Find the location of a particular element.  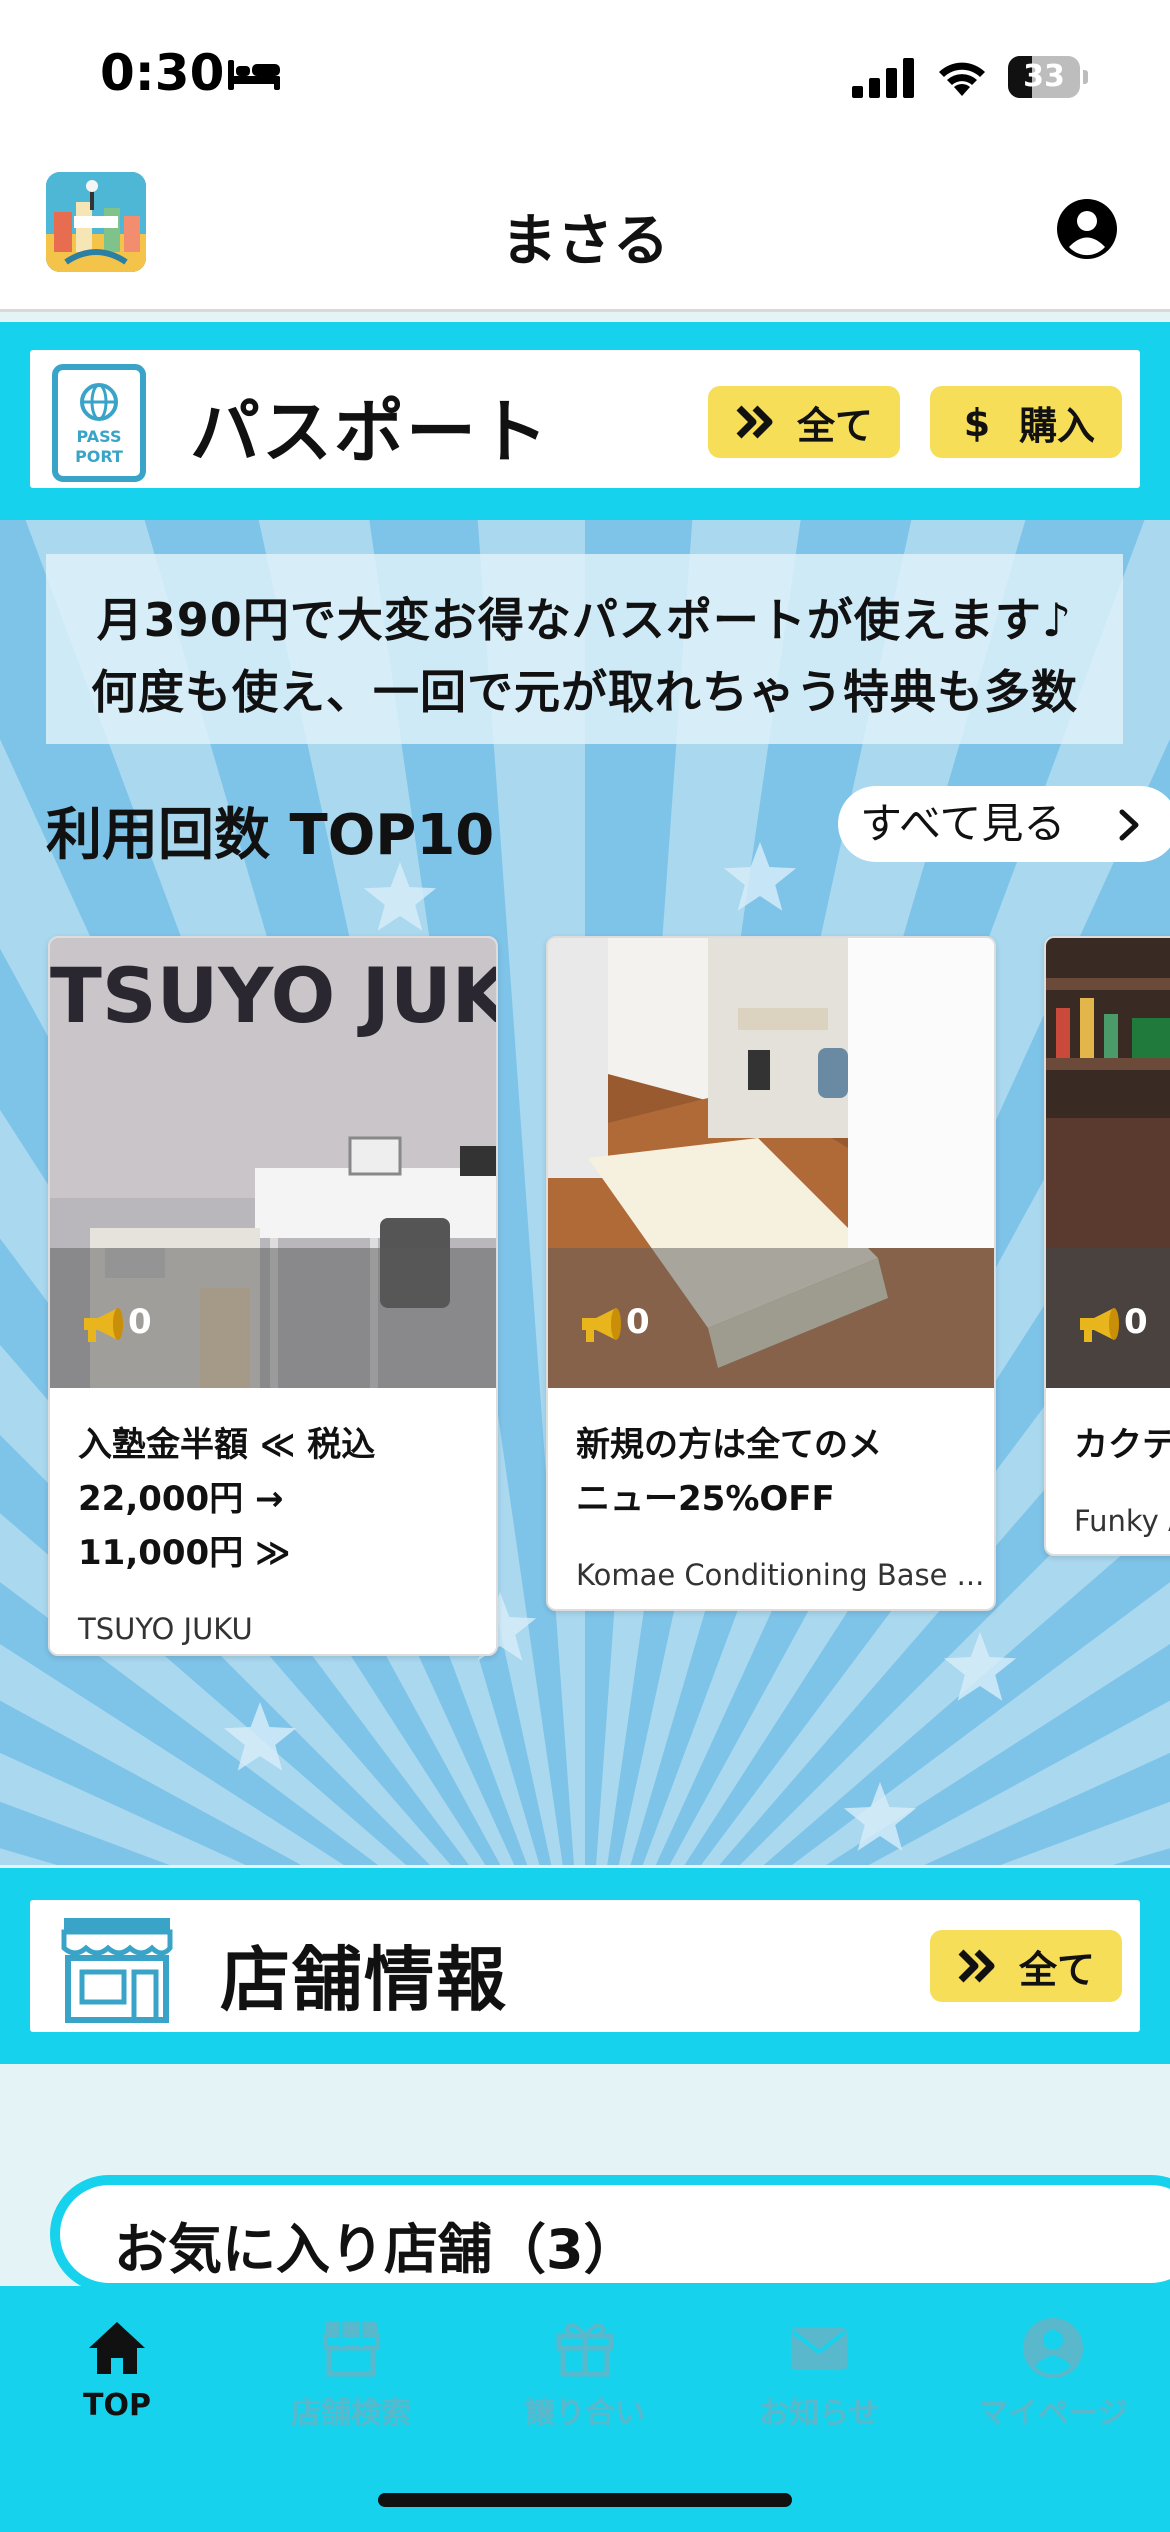

home-icon is located at coordinates (117, 2348).